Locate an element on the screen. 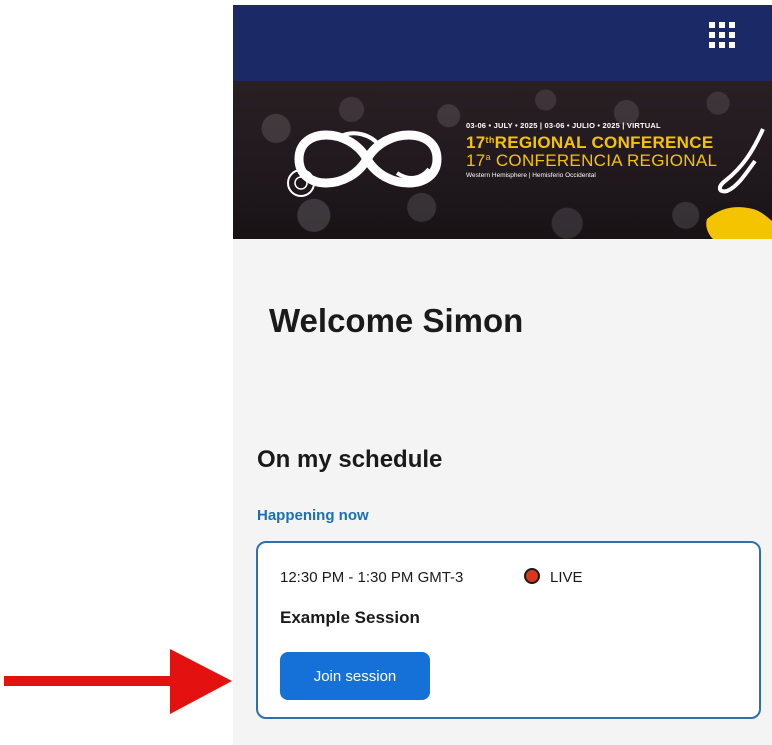  join-session-button: Join session is located at coordinates (355, 676).